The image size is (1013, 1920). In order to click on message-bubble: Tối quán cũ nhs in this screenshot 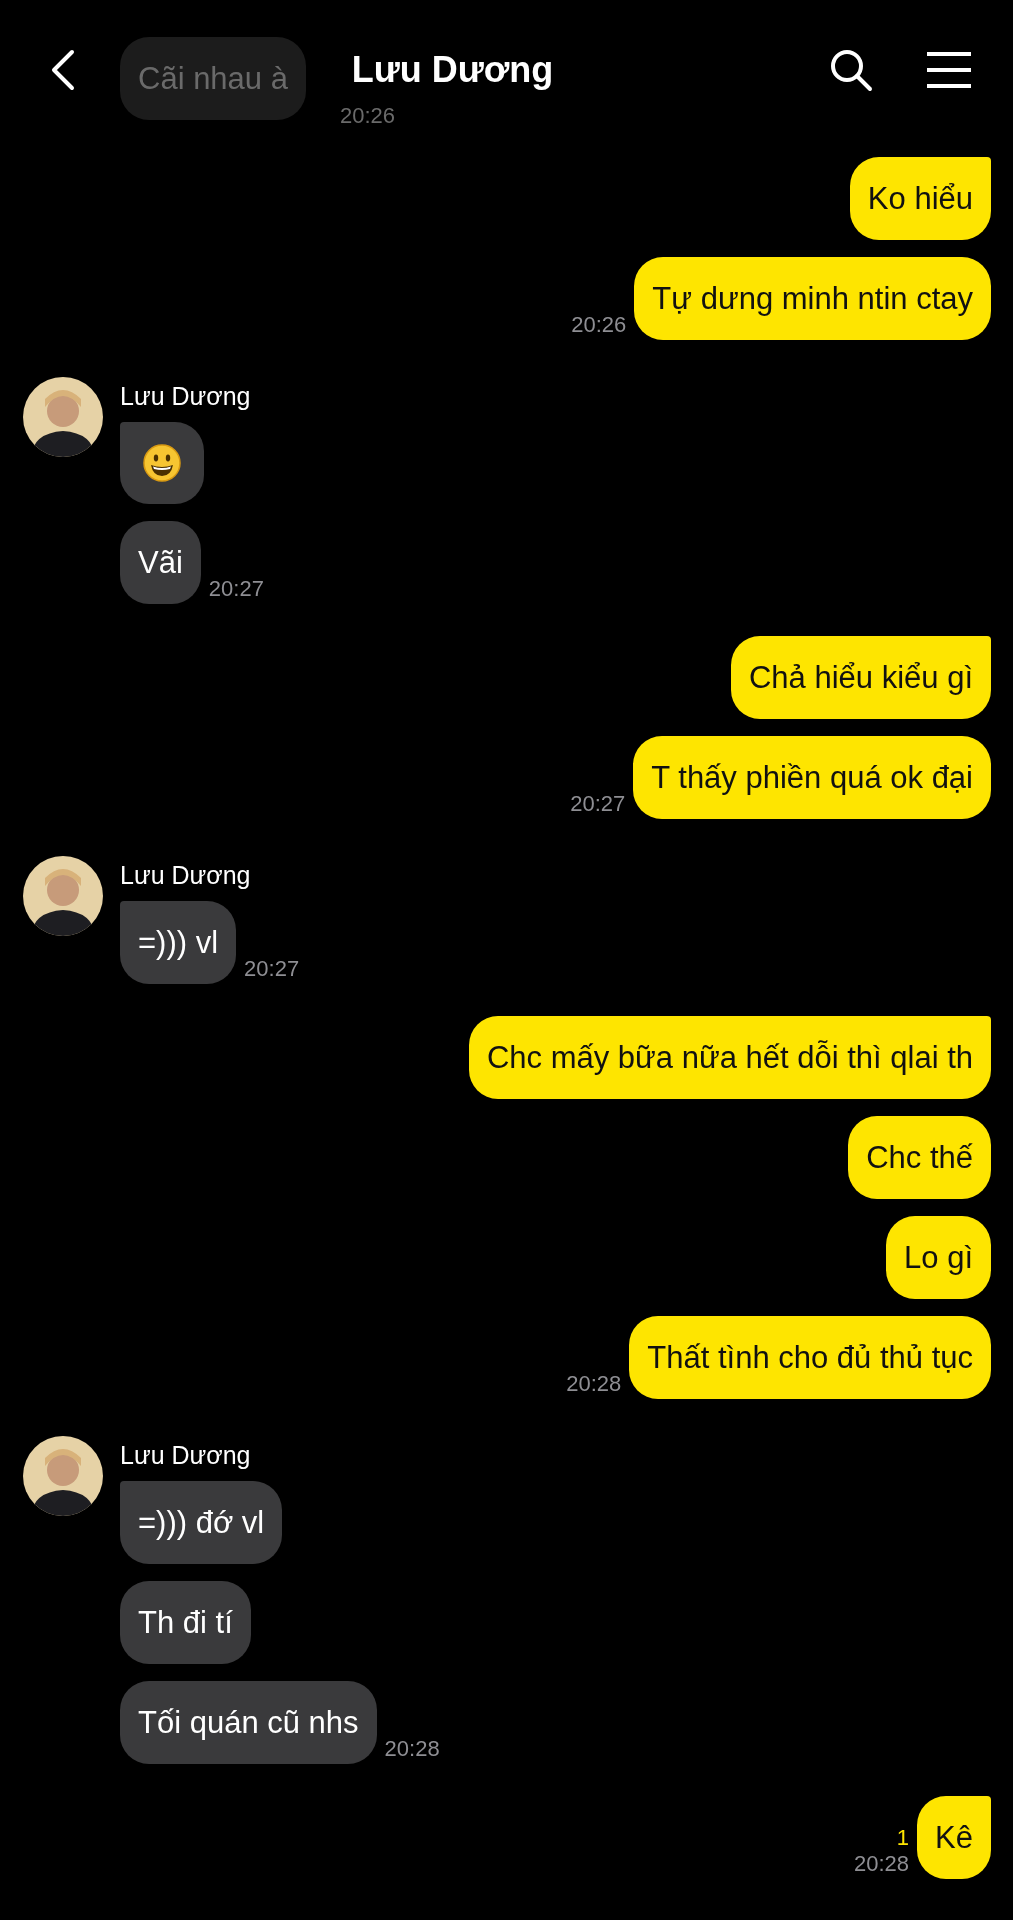, I will do `click(248, 1722)`.